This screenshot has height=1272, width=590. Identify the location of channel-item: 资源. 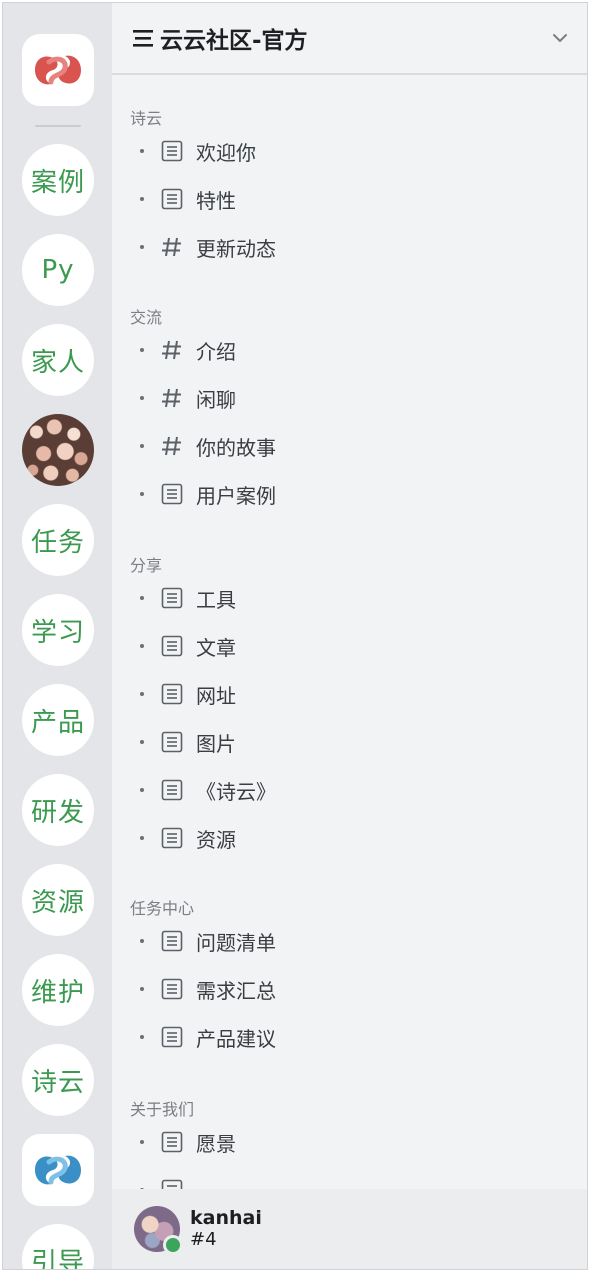
(347, 838).